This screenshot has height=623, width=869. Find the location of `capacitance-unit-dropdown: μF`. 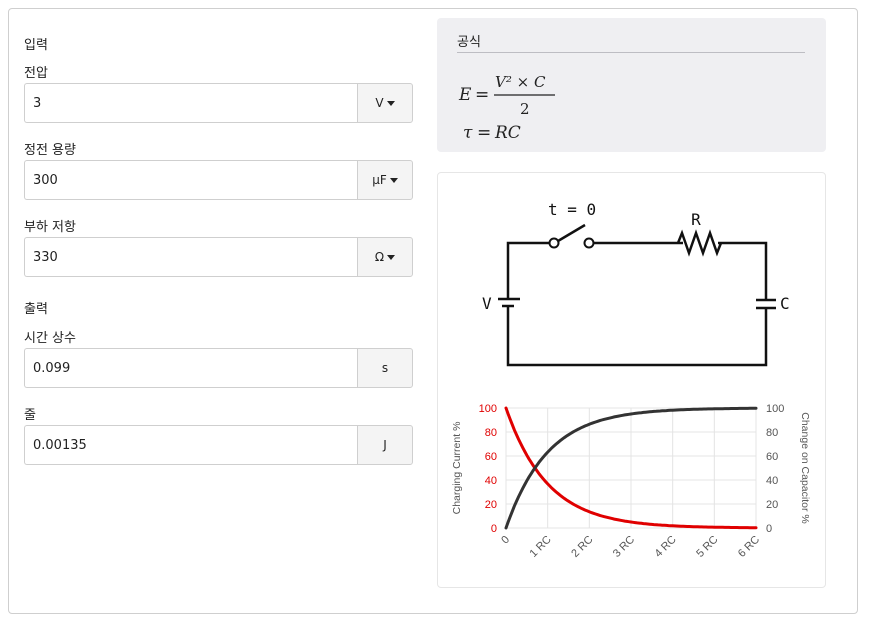

capacitance-unit-dropdown: μF is located at coordinates (385, 180).